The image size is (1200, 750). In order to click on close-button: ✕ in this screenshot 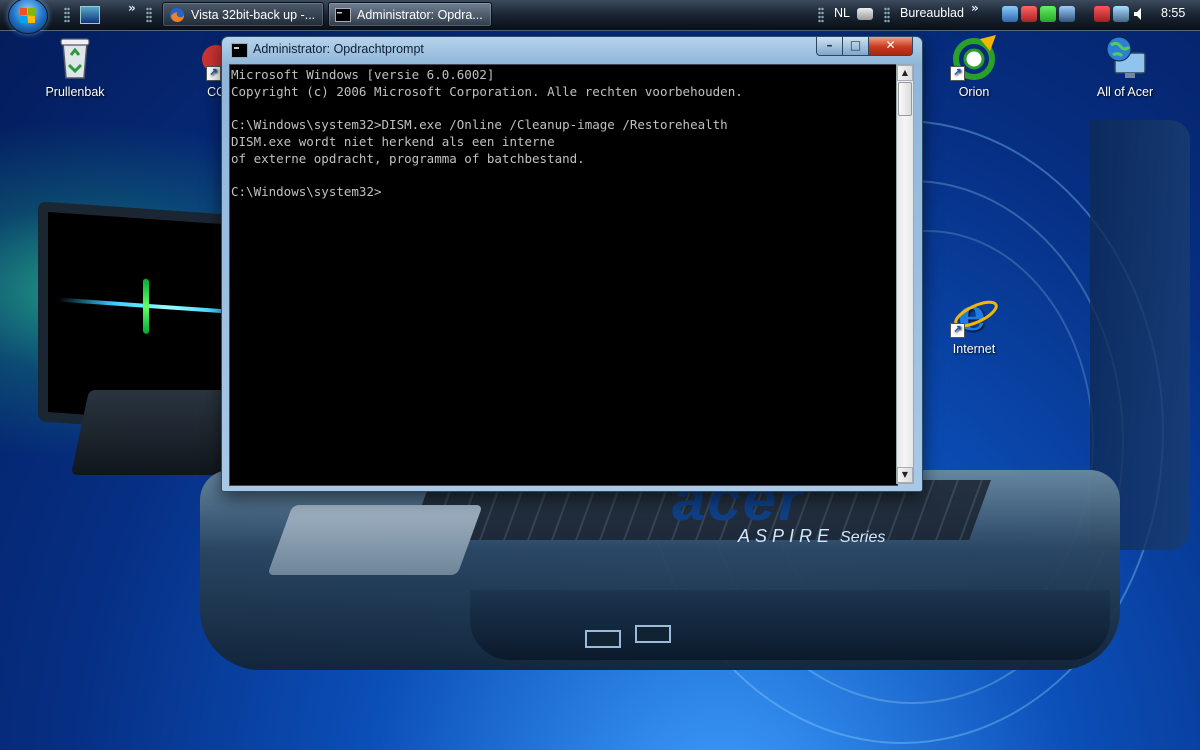, I will do `click(890, 46)`.